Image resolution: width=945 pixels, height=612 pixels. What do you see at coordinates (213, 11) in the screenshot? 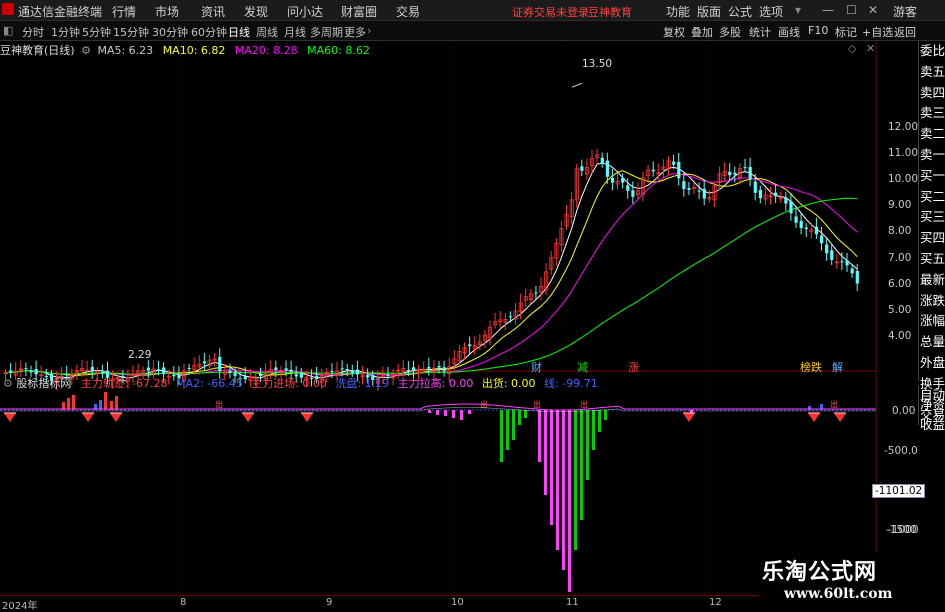
I see `menu-zixun: 资讯` at bounding box center [213, 11].